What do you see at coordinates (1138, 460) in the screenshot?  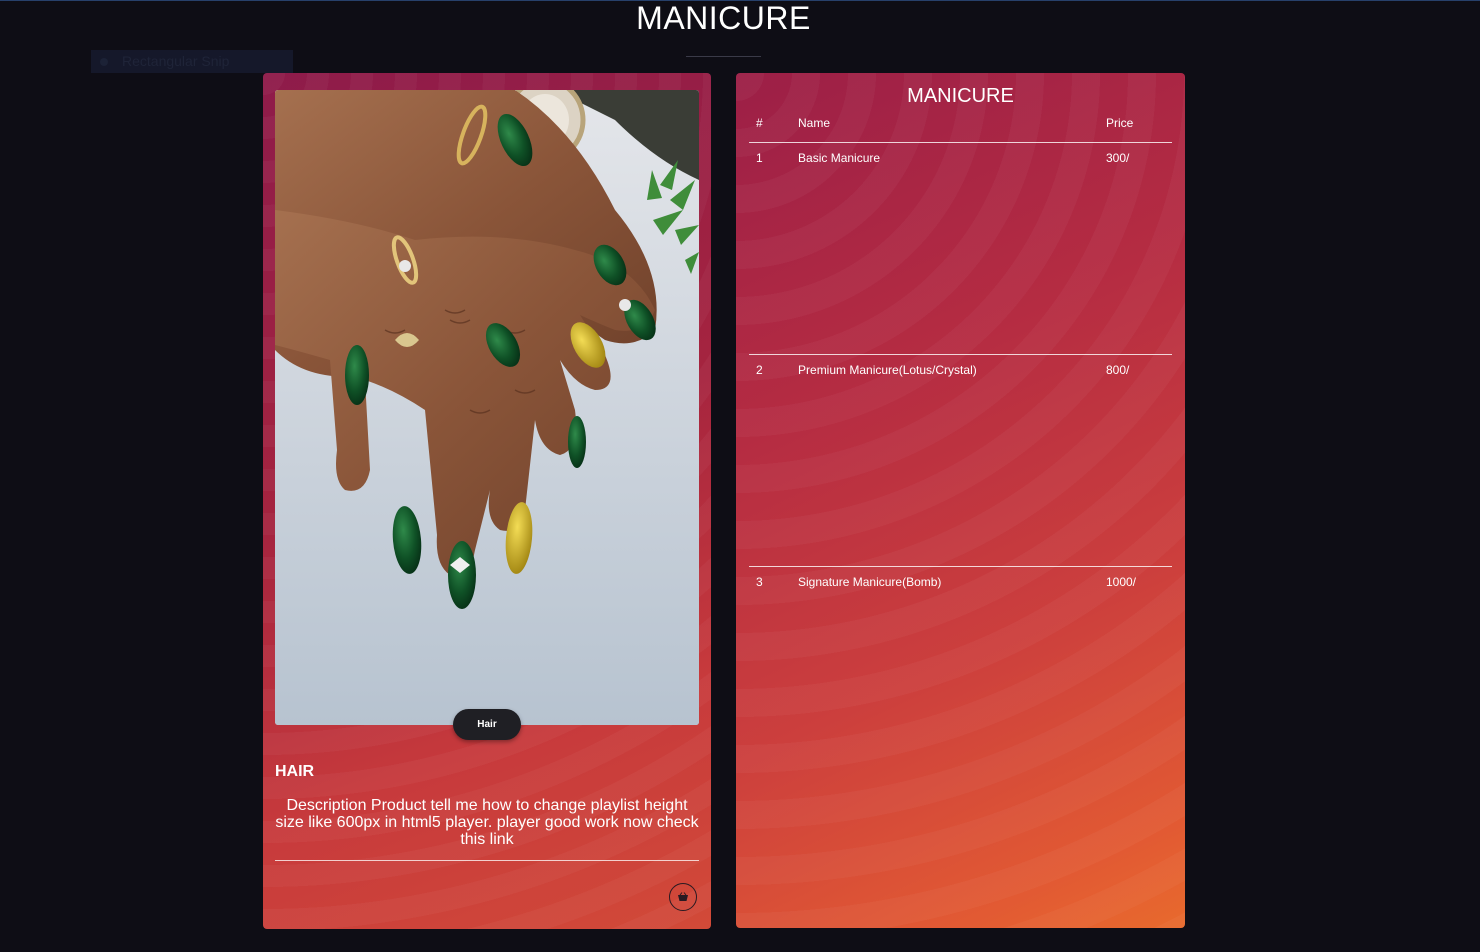 I see `service-price: 800/` at bounding box center [1138, 460].